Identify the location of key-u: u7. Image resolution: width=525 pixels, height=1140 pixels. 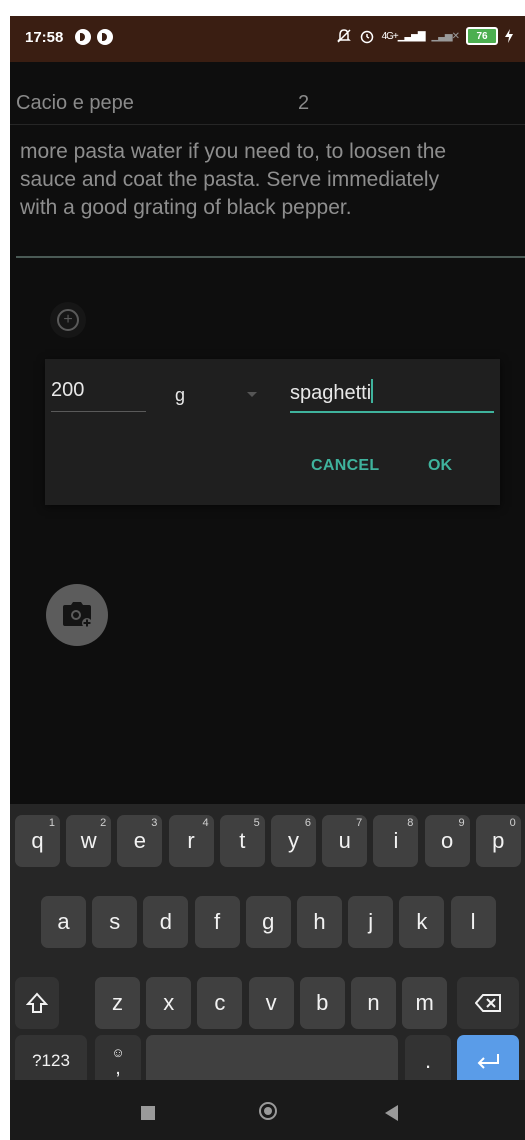
(345, 841).